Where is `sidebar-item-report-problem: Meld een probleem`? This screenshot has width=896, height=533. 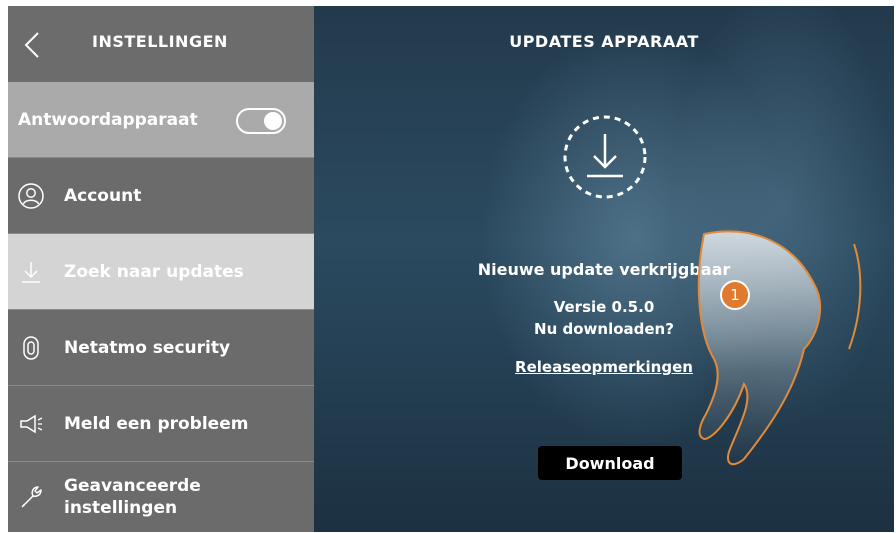 sidebar-item-report-problem: Meld een probleem is located at coordinates (161, 423).